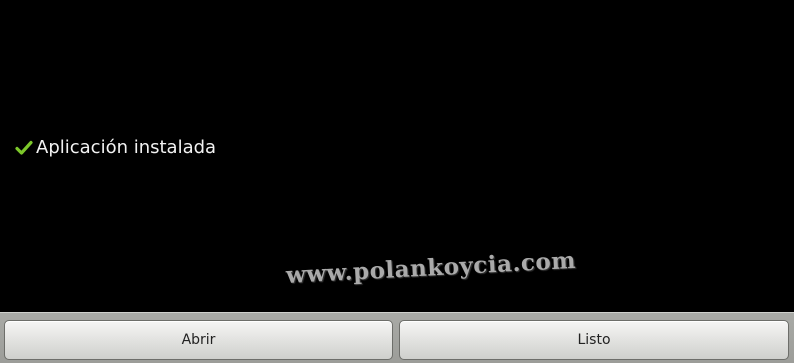 This screenshot has width=794, height=363. I want to click on open-button-label: Abrir, so click(198, 340).